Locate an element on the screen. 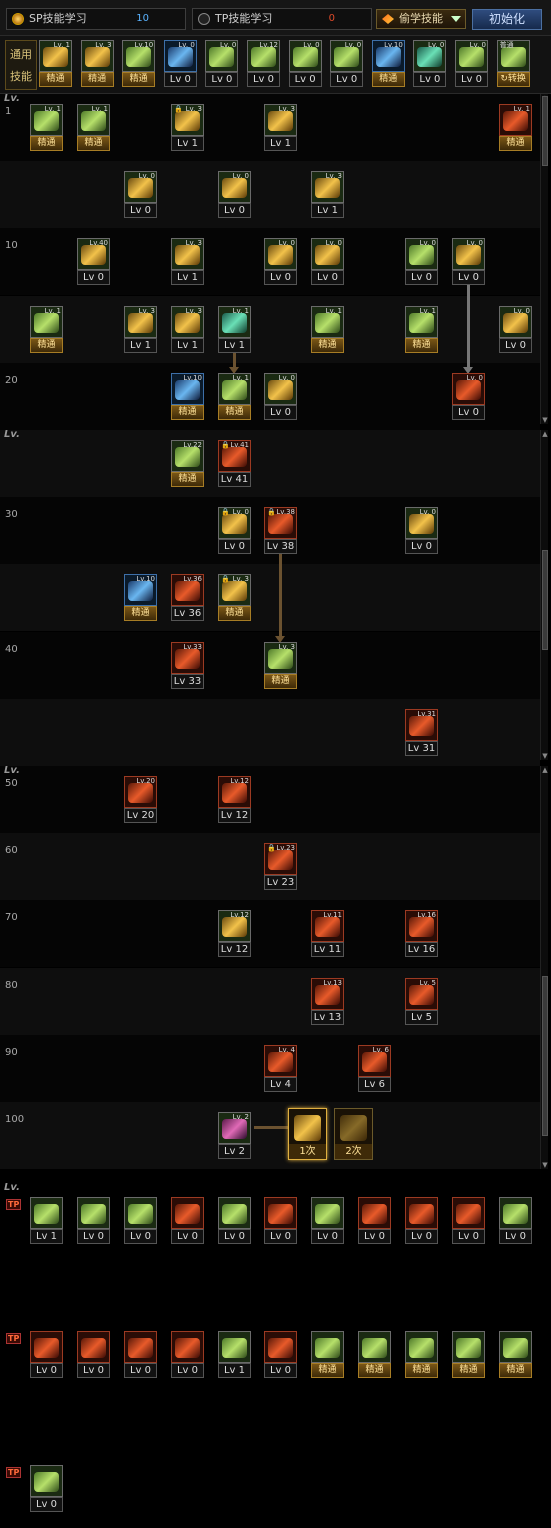 Image resolution: width=551 pixels, height=1528 pixels. skill-icon: Lv.40 is located at coordinates (93, 254).